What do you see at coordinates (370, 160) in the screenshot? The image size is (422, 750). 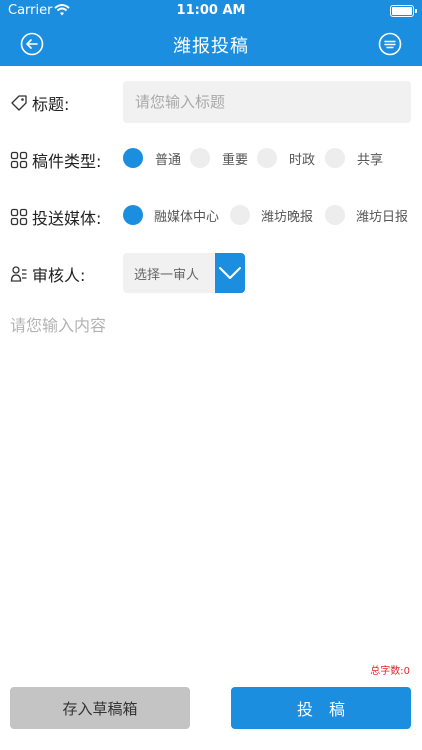 I see `option-label: 共享` at bounding box center [370, 160].